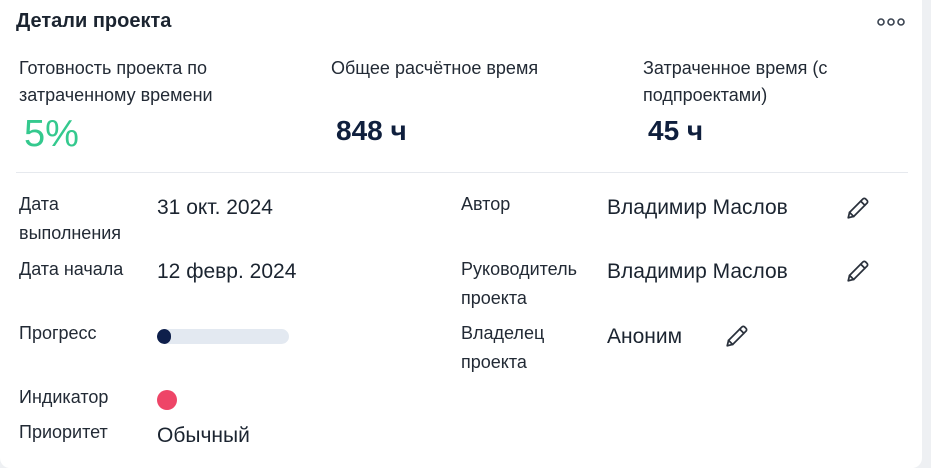 The width and height of the screenshot is (931, 468). Describe the element at coordinates (461, 22) in the screenshot. I see `card-header: Детали проекта` at that location.